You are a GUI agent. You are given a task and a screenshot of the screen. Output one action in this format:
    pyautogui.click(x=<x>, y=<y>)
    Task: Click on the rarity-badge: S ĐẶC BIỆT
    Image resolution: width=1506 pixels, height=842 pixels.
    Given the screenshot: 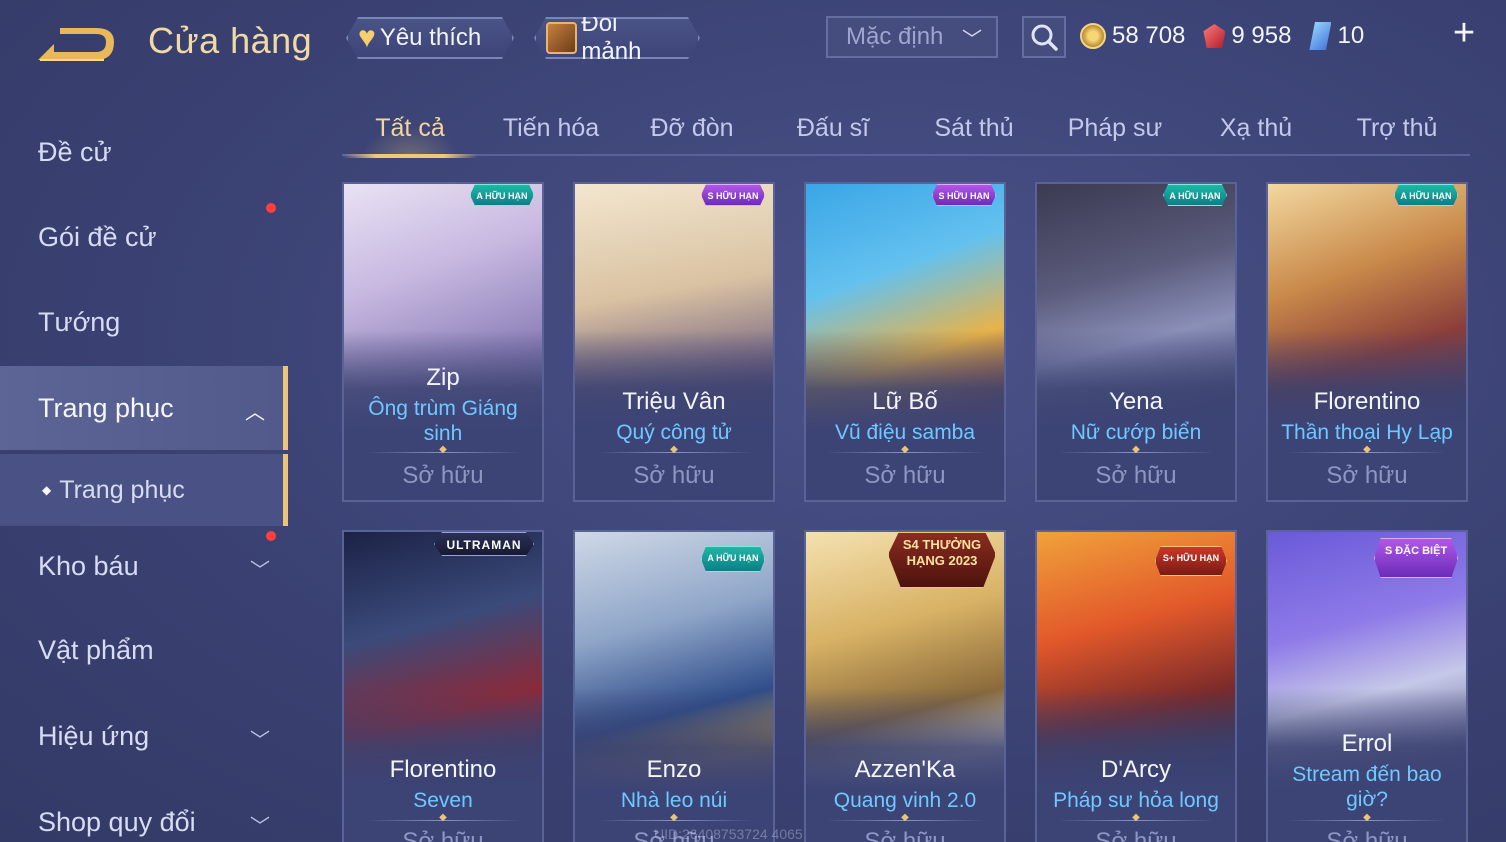 What is the action you would take?
    pyautogui.click(x=1416, y=558)
    